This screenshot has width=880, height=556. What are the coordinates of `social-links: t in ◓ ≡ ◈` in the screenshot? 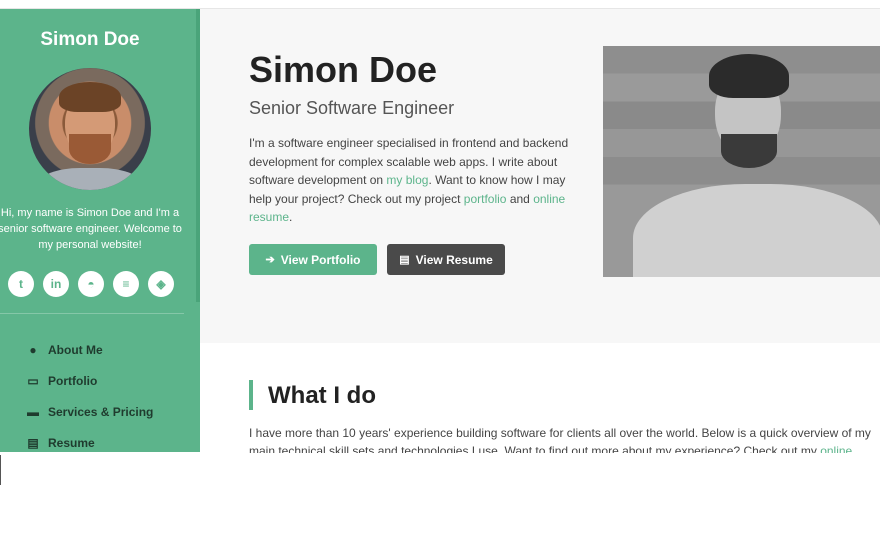 It's located at (91, 284).